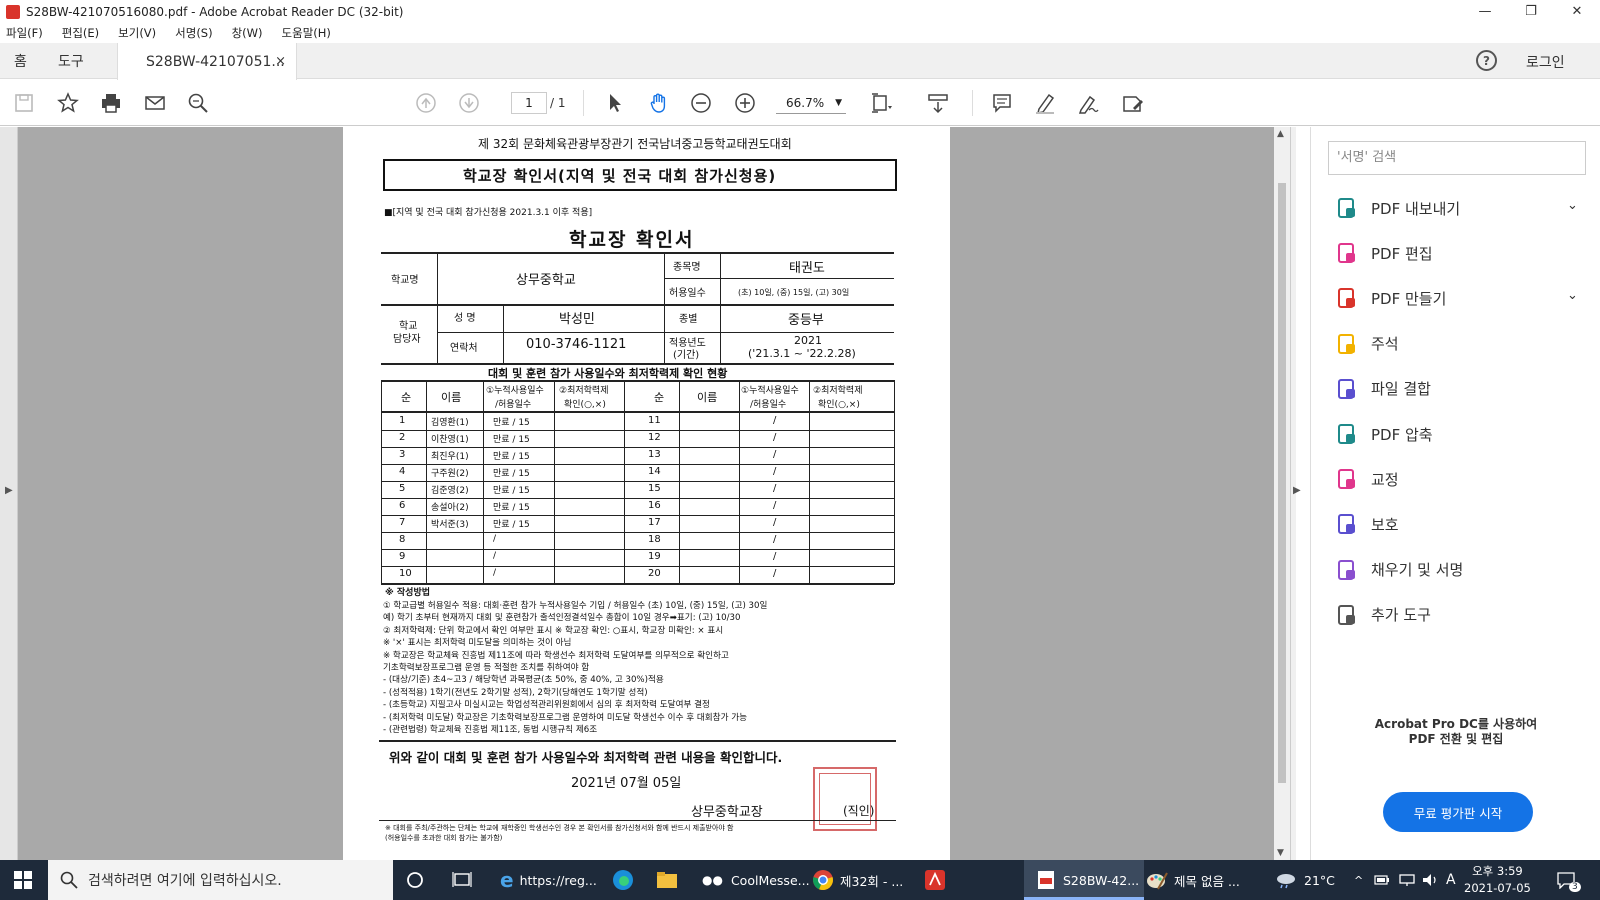 Image resolution: width=1600 pixels, height=900 pixels. I want to click on menu-window: 창(W), so click(247, 33).